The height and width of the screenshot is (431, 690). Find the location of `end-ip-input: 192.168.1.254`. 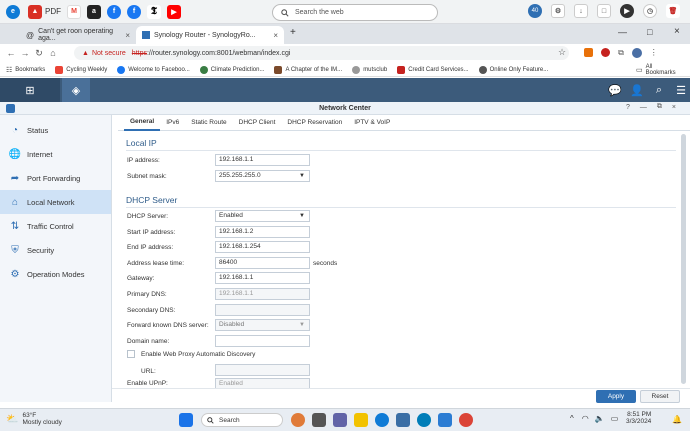

end-ip-input: 192.168.1.254 is located at coordinates (262, 247).